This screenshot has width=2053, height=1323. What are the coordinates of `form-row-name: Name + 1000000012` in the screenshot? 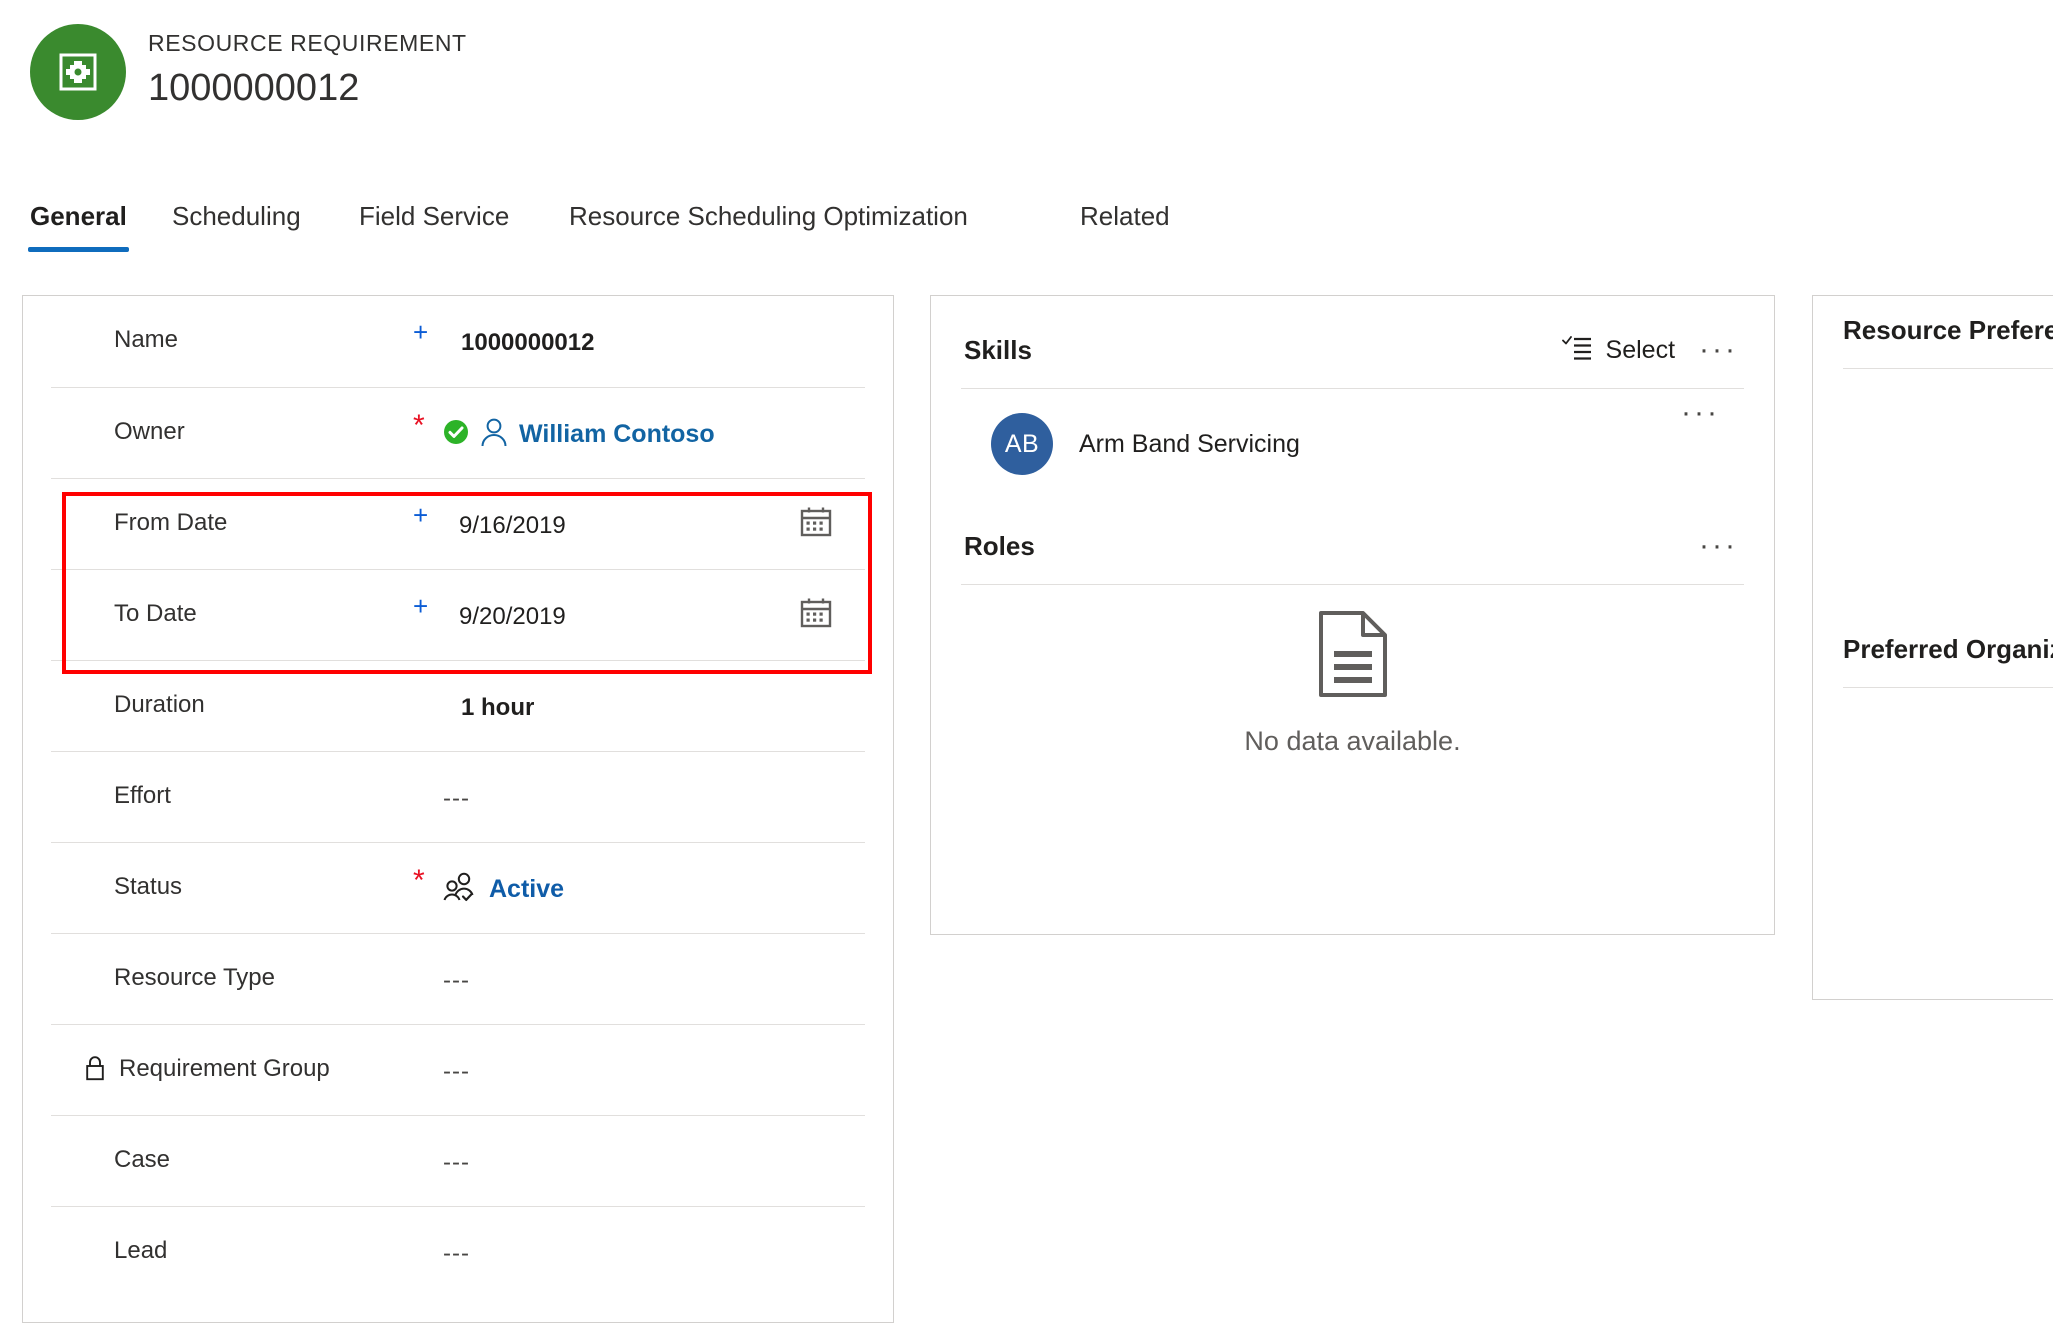 It's located at (458, 341).